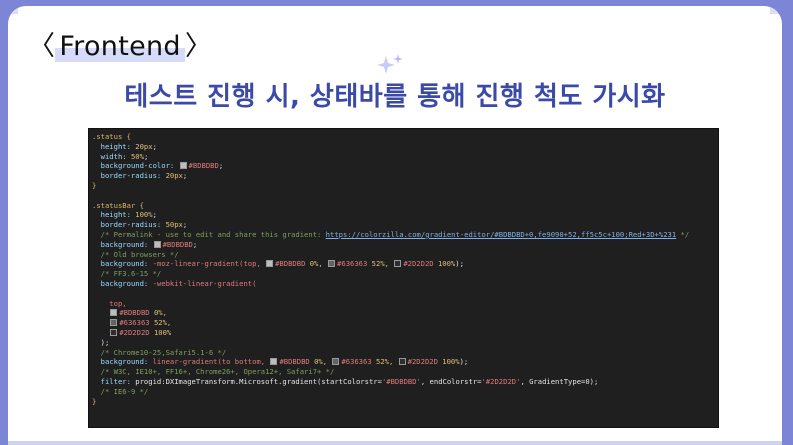  I want to click on code-line: /* FF3.6-15 */, so click(405, 274).